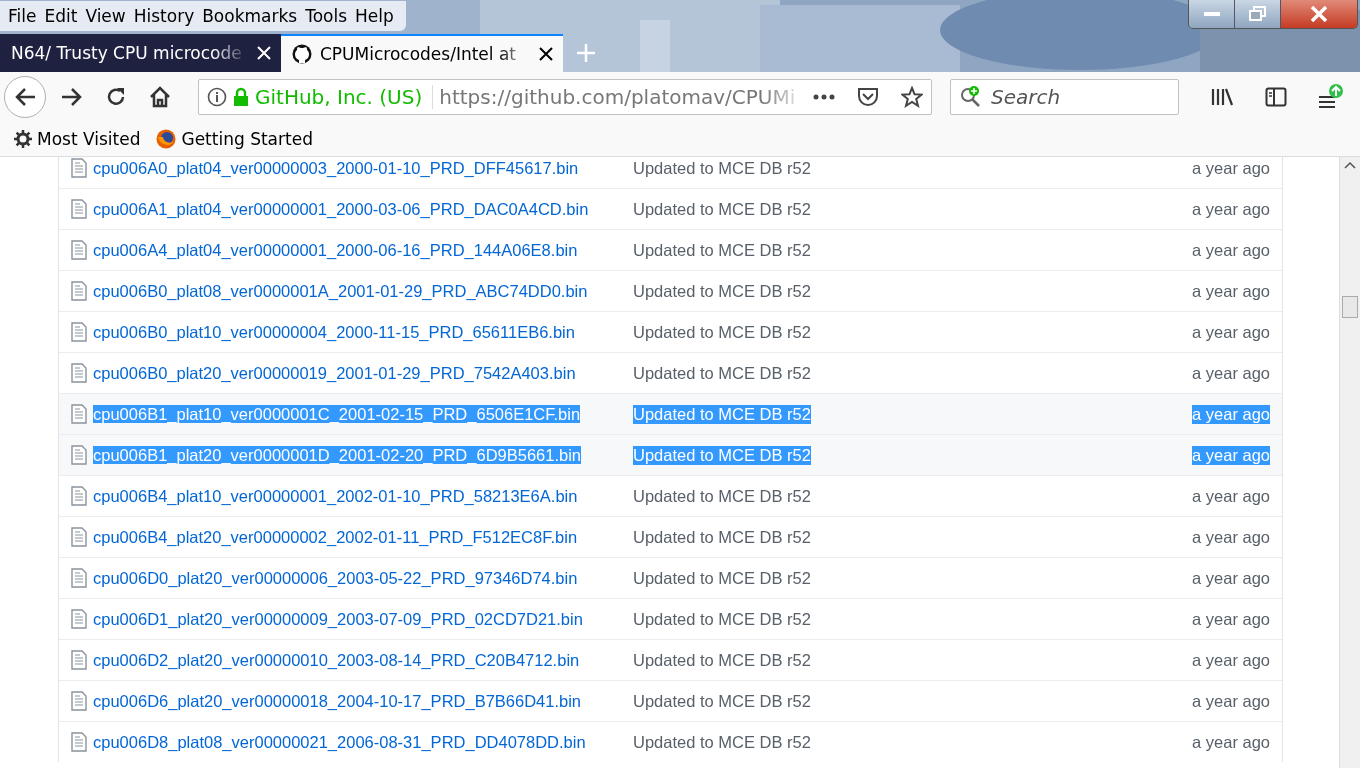 The height and width of the screenshot is (768, 1360). What do you see at coordinates (1350, 165) in the screenshot?
I see `scroll-up-icon` at bounding box center [1350, 165].